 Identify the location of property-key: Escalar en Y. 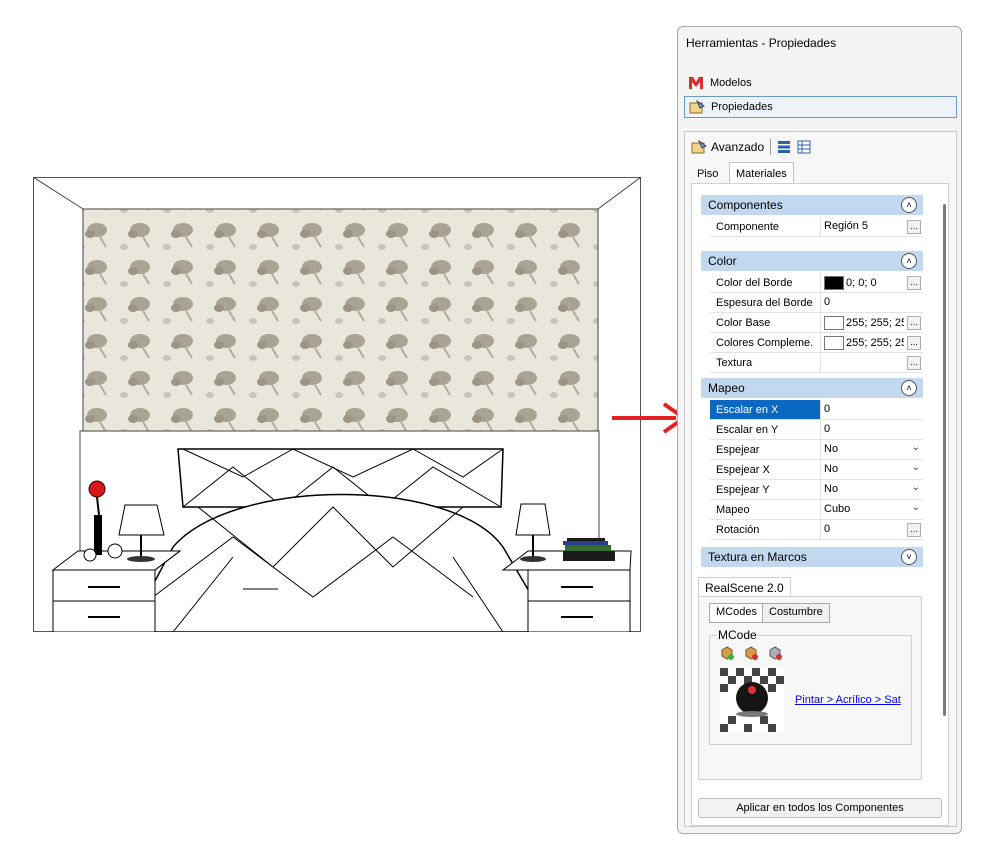
(747, 430).